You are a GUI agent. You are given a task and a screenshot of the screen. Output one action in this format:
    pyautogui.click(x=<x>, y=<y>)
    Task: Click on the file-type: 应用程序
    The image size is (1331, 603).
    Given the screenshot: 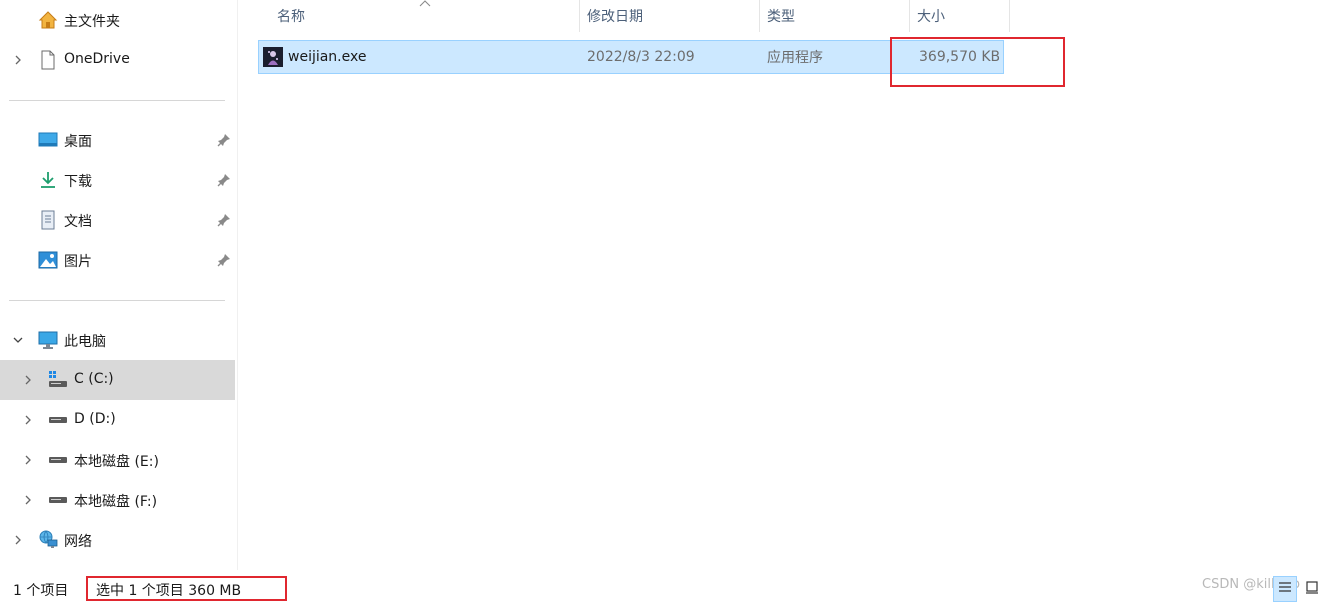 What is the action you would take?
    pyautogui.click(x=795, y=58)
    